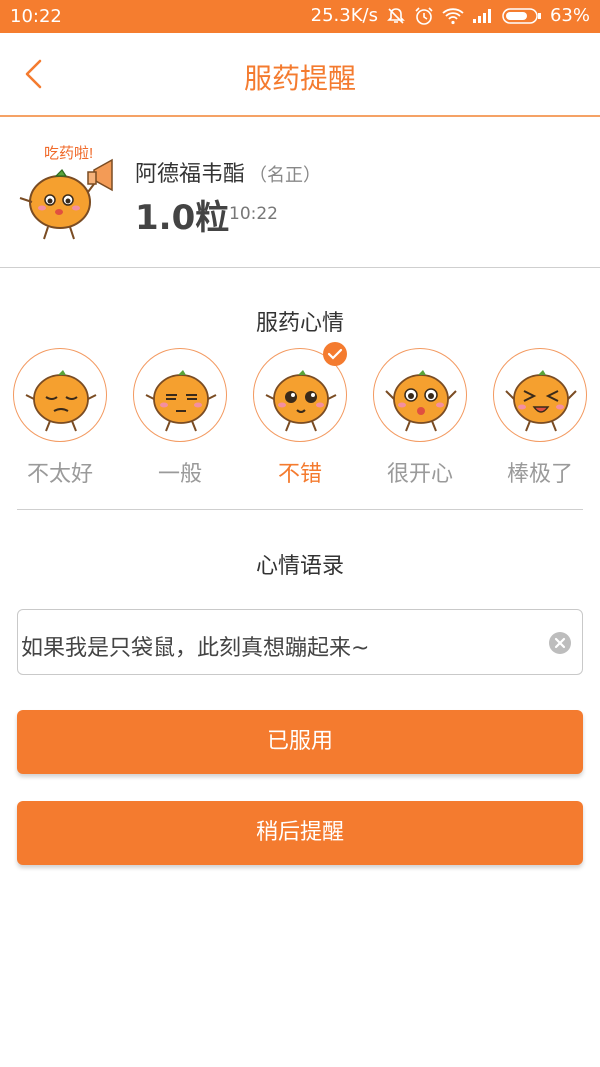 Image resolution: width=600 pixels, height=1067 pixels. What do you see at coordinates (180, 395) in the screenshot?
I see `mood-face-okay` at bounding box center [180, 395].